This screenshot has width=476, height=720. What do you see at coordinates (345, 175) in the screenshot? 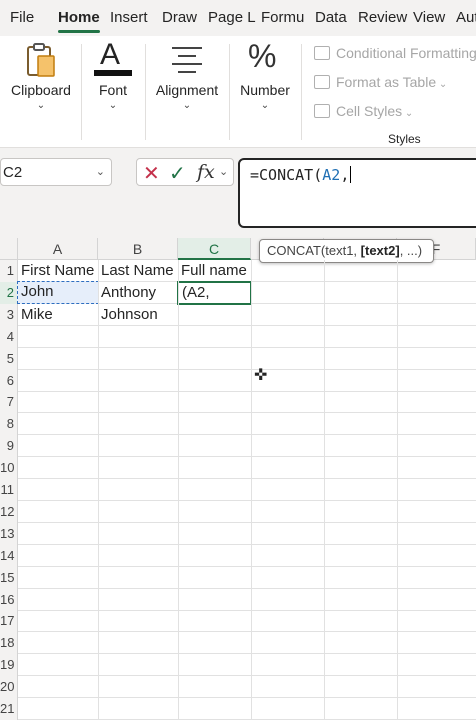
I see `formula-suffix: ,` at bounding box center [345, 175].